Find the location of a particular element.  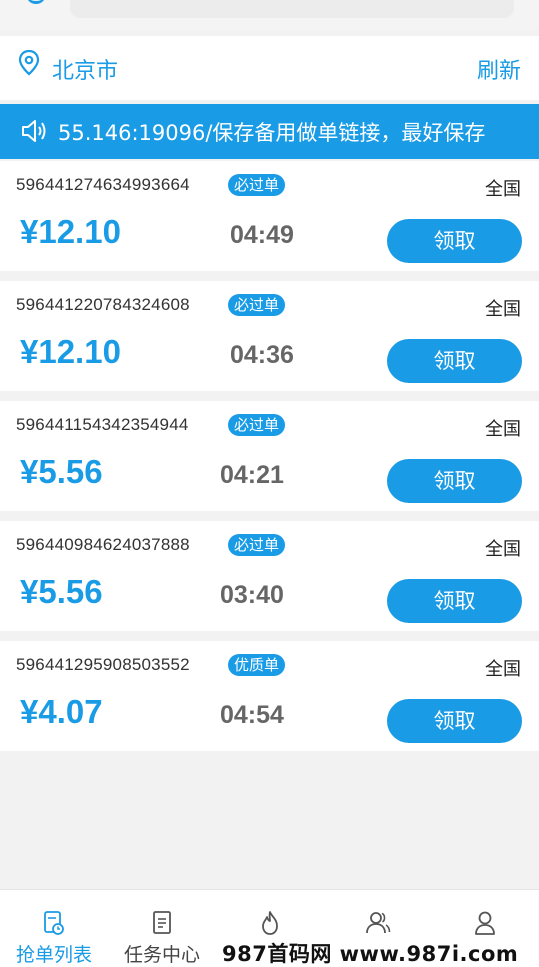

tab-label: 抢单列表 is located at coordinates (53, 955).